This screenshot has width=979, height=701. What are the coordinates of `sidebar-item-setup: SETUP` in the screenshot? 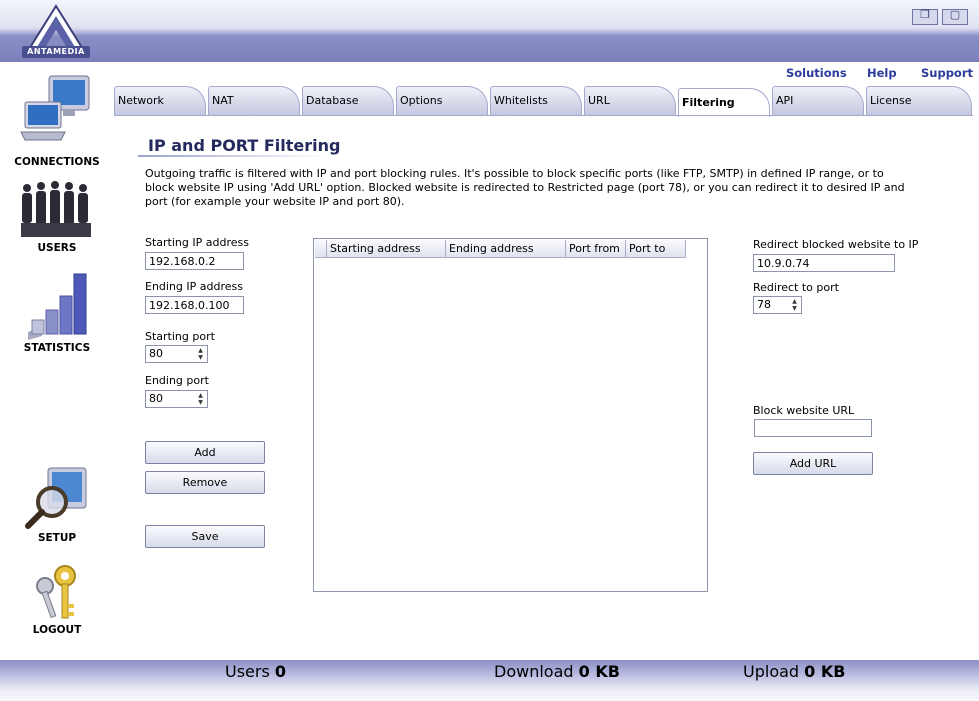 It's located at (57, 505).